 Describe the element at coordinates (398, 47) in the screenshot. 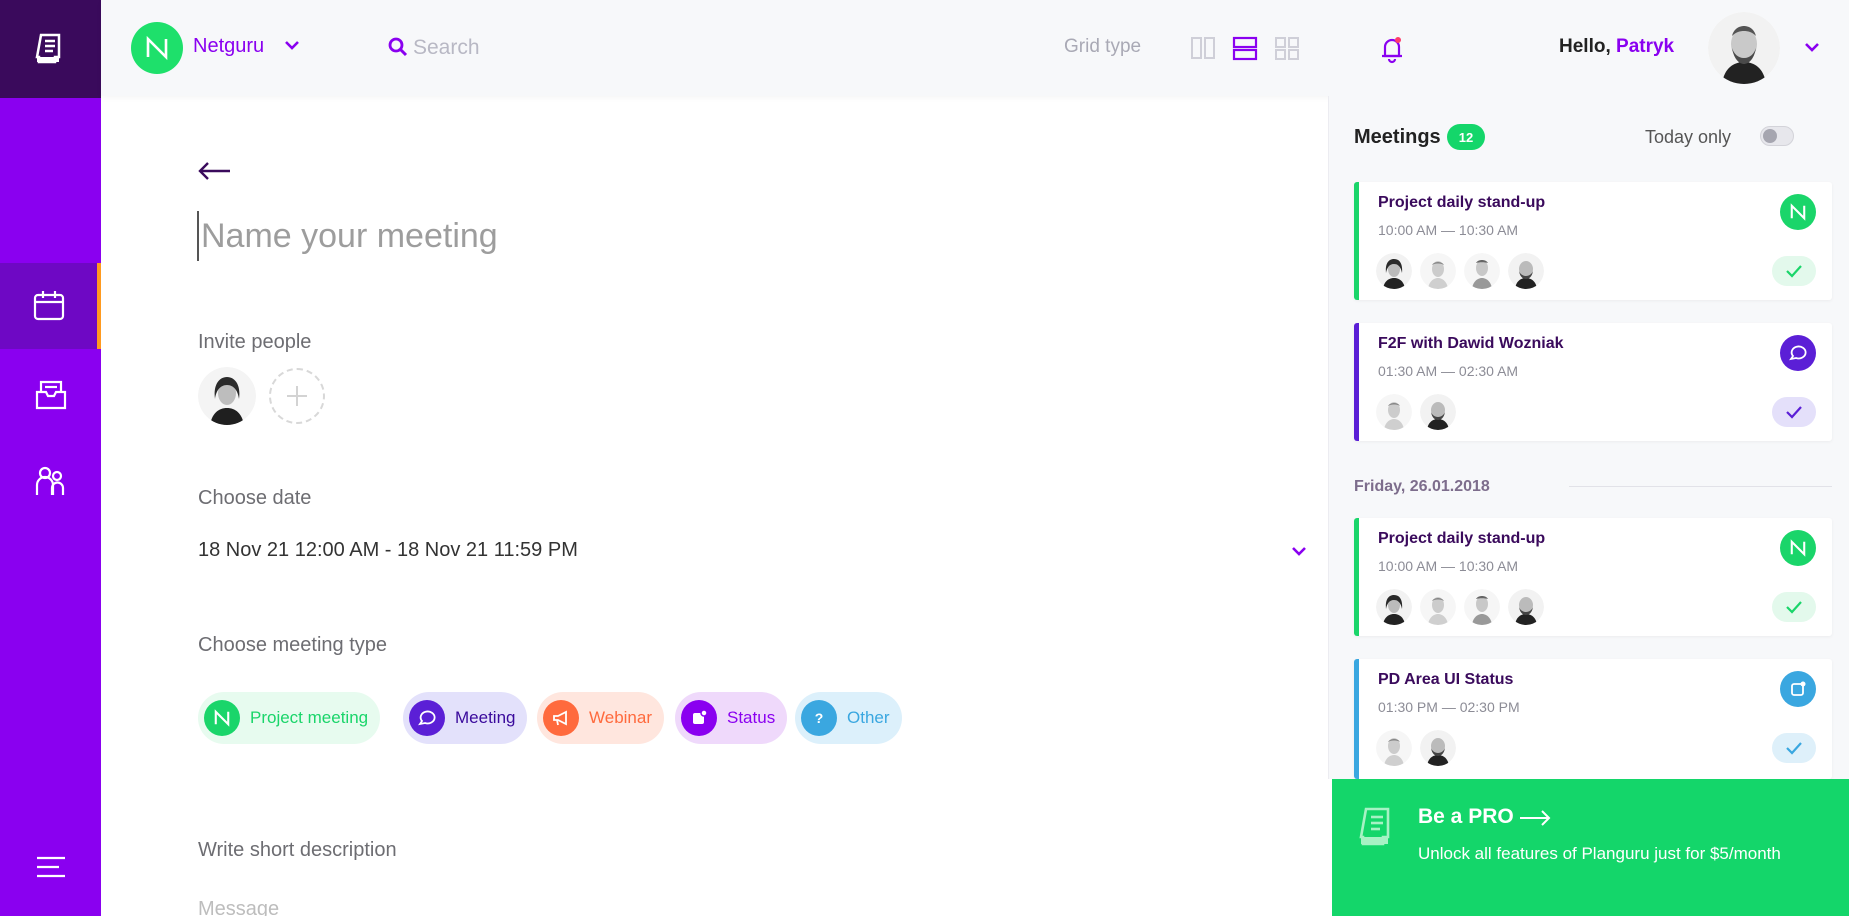

I see `search-icon` at that location.